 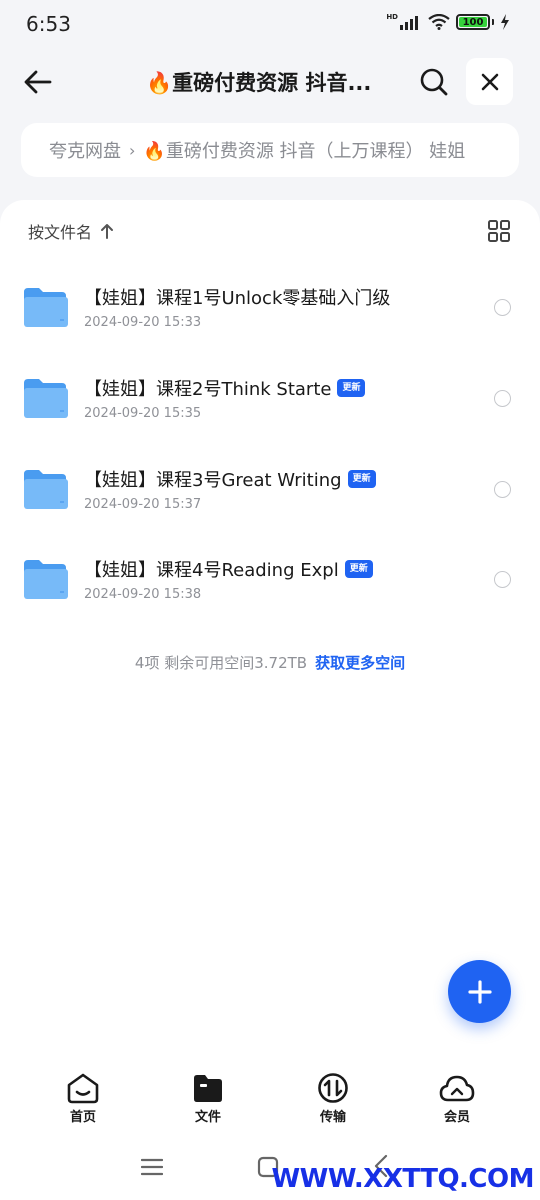 What do you see at coordinates (409, 23) in the screenshot?
I see `signal-icon` at bounding box center [409, 23].